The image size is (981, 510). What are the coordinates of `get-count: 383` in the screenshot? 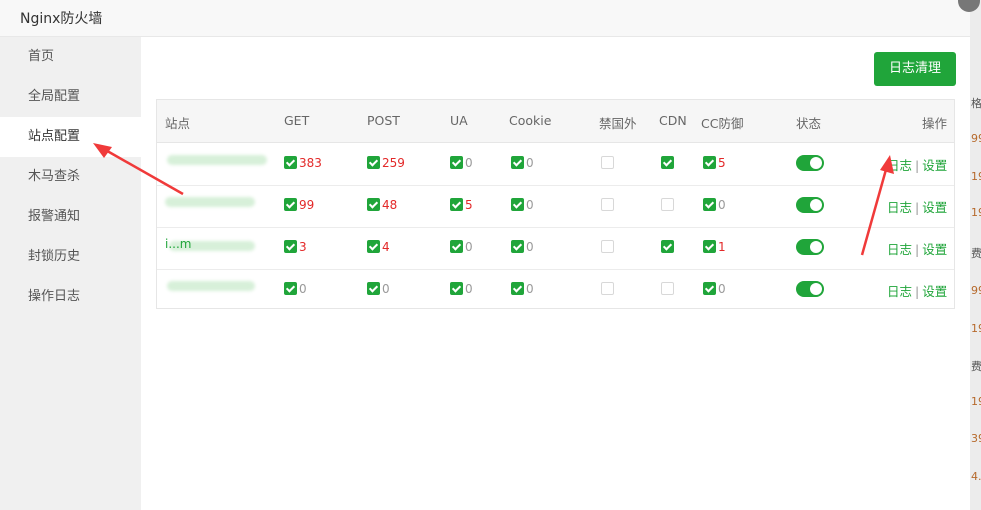 It's located at (310, 163).